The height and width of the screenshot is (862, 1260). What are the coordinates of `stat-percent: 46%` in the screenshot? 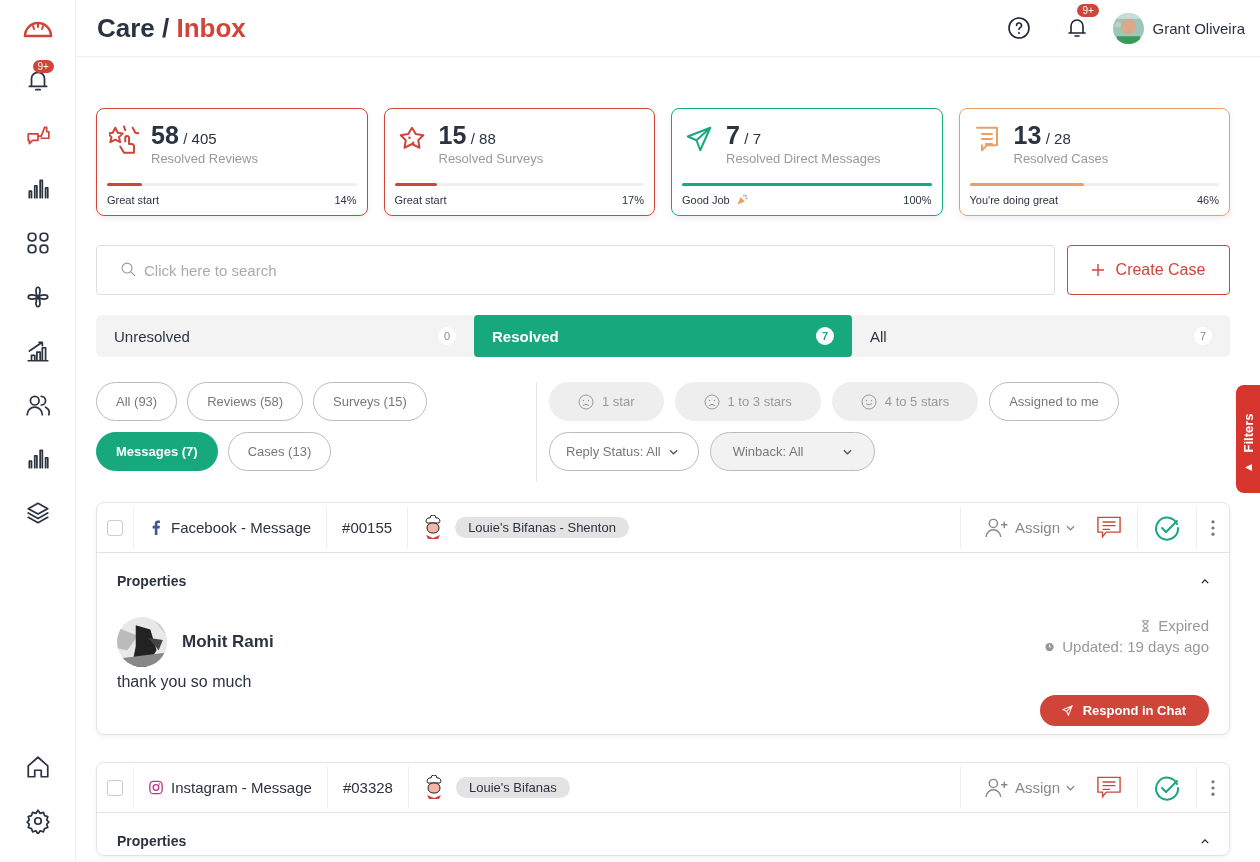 It's located at (1207, 200).